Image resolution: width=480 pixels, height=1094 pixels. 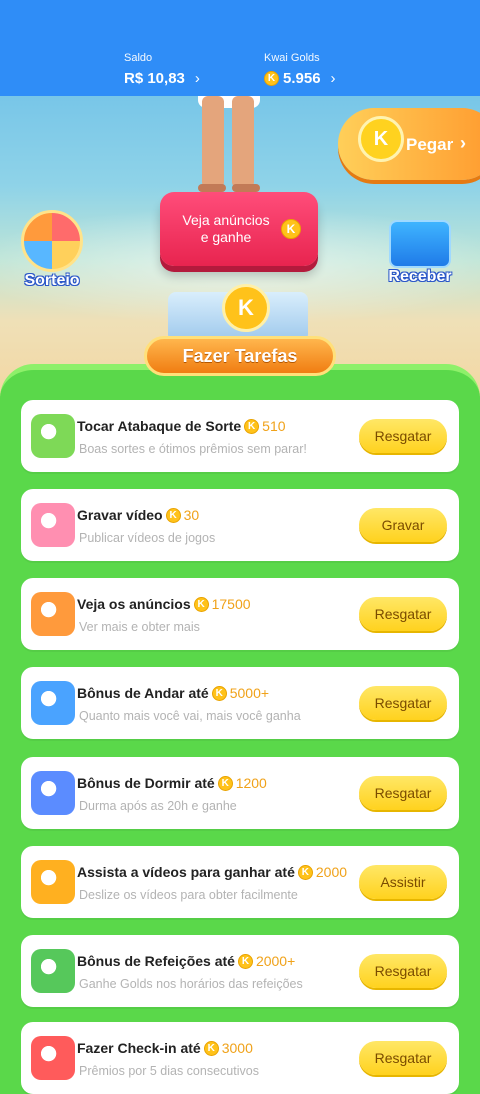 I want to click on task-title: Bônus de Dormir até, so click(x=146, y=783).